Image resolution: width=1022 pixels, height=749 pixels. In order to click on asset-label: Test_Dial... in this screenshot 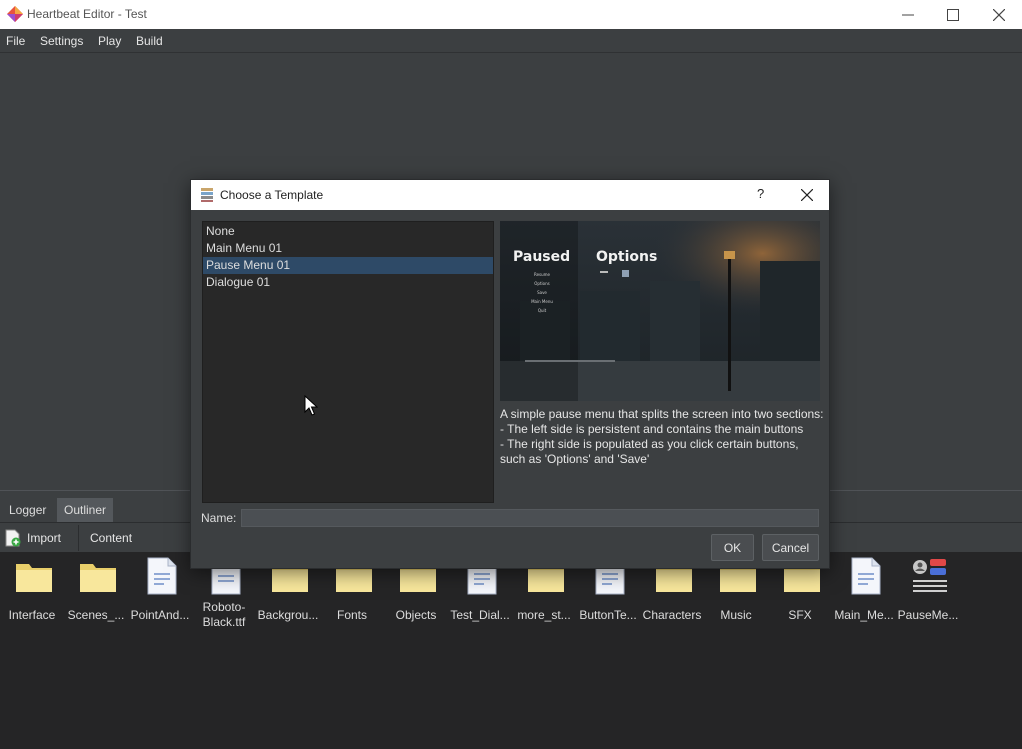, I will do `click(480, 615)`.